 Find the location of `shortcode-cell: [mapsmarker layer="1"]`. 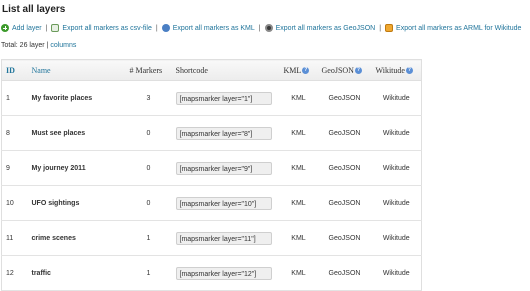

shortcode-cell: [mapsmarker layer="1"] is located at coordinates (225, 98).